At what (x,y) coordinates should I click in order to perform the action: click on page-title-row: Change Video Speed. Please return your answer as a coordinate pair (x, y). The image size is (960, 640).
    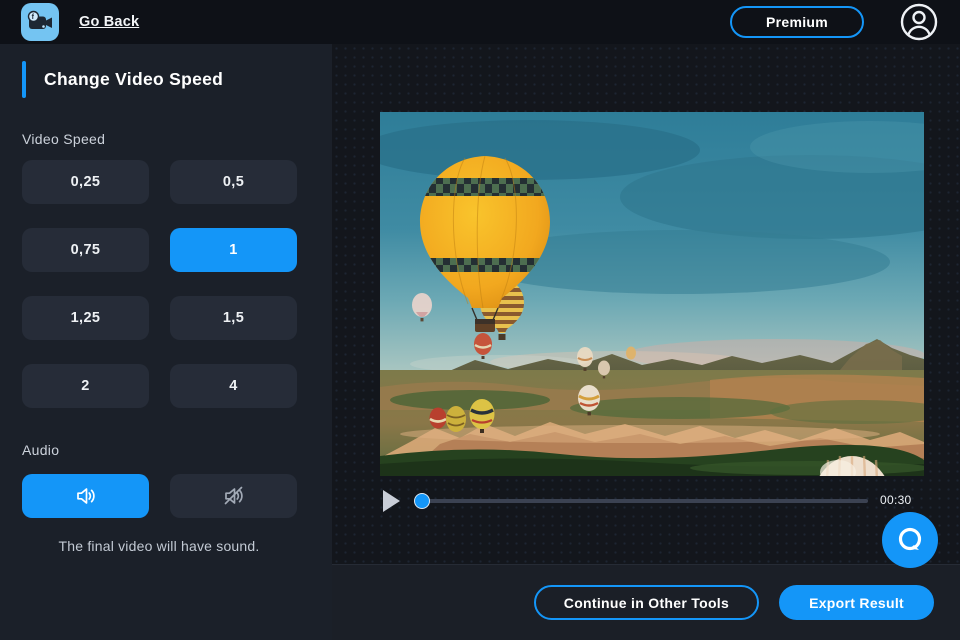
    Looking at the image, I should click on (177, 79).